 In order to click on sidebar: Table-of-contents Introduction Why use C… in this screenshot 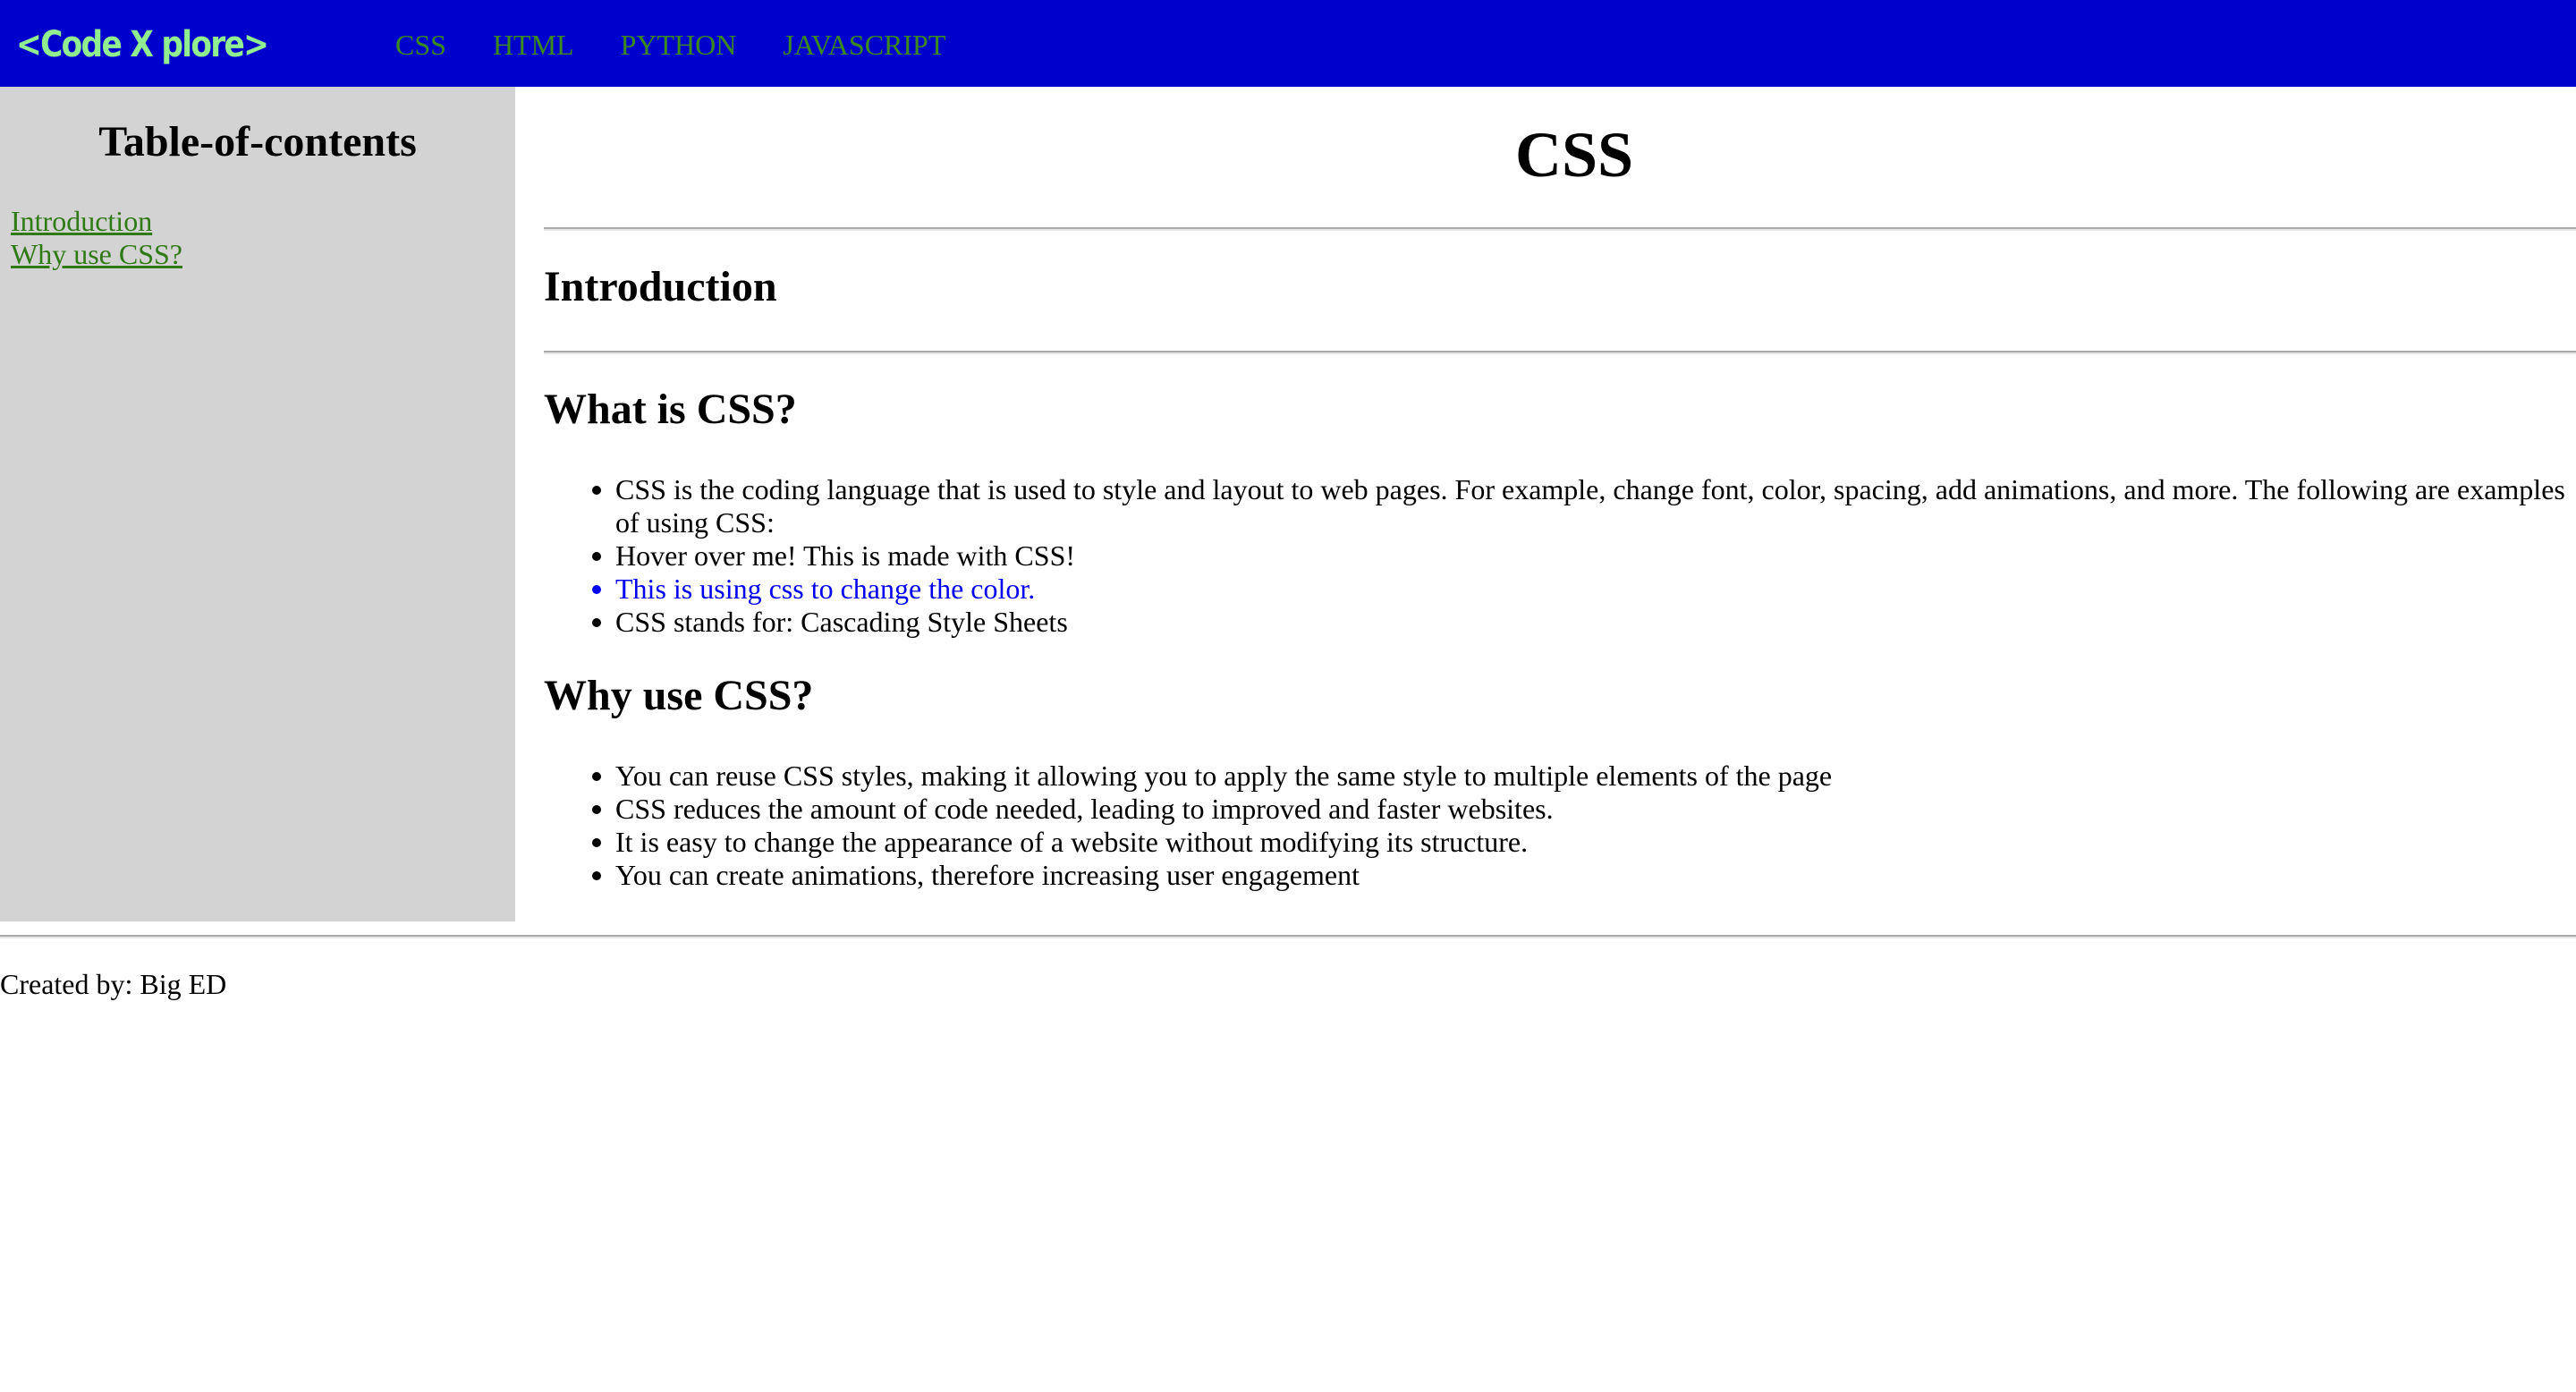, I will do `click(257, 504)`.